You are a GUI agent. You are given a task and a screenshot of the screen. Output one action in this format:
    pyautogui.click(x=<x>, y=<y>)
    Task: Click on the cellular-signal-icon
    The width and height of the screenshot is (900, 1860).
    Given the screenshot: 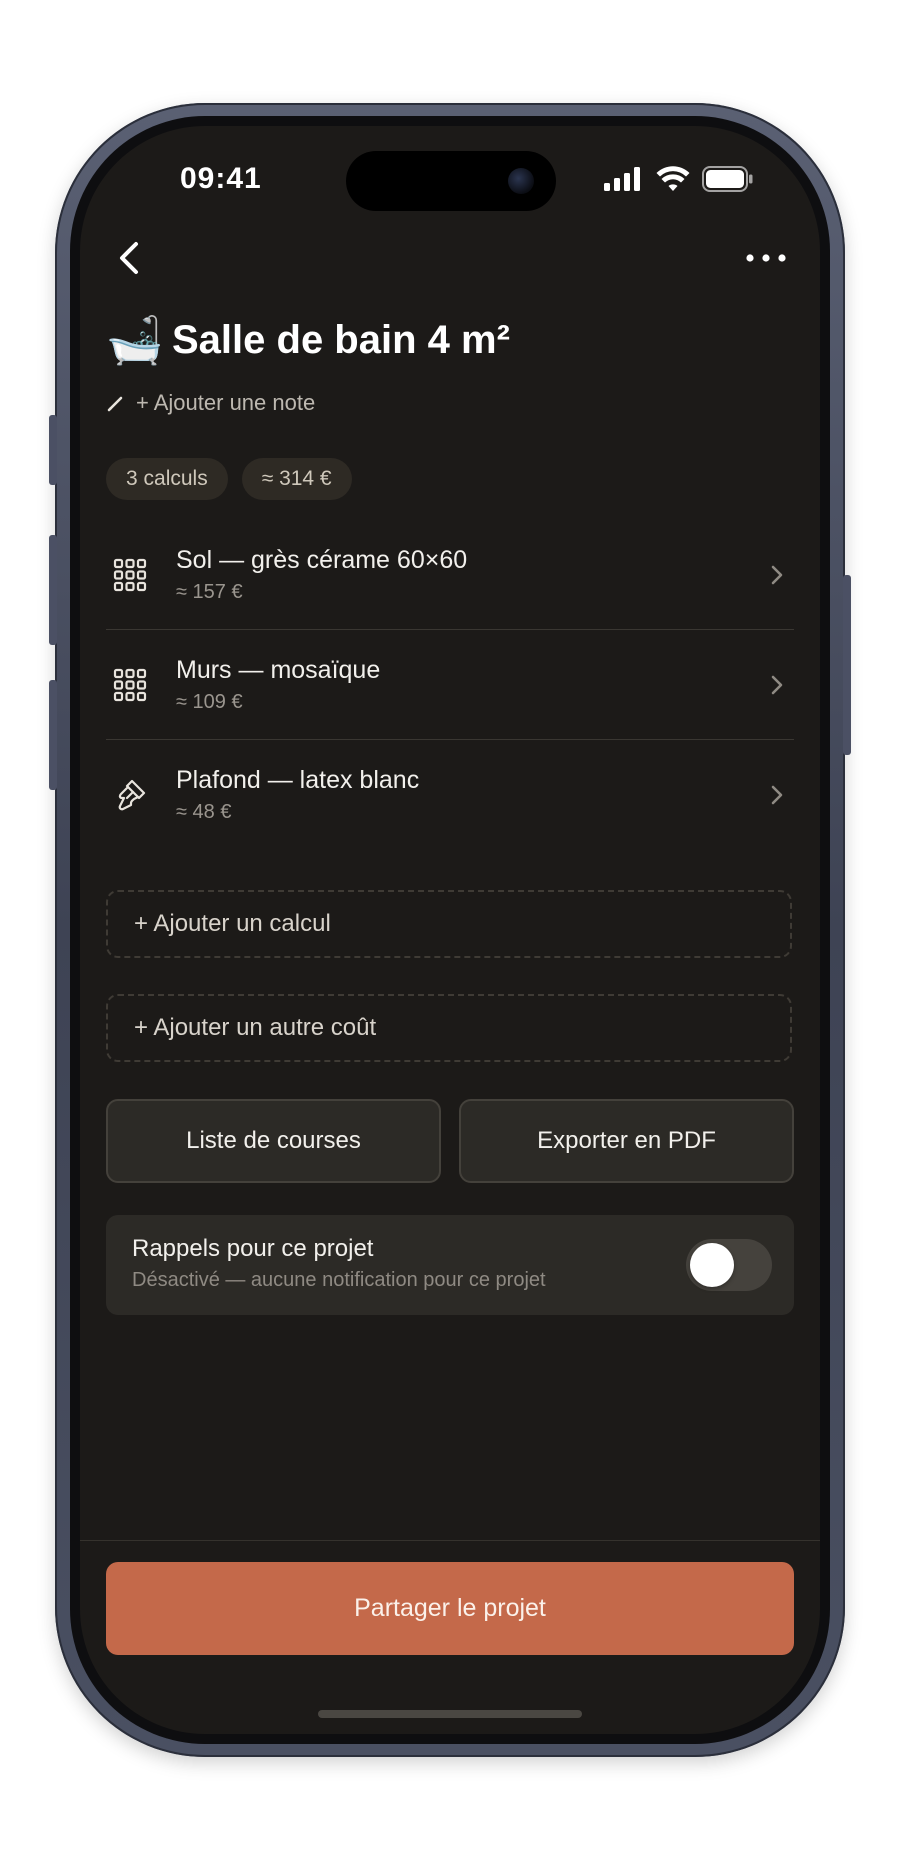 What is the action you would take?
    pyautogui.click(x=622, y=179)
    